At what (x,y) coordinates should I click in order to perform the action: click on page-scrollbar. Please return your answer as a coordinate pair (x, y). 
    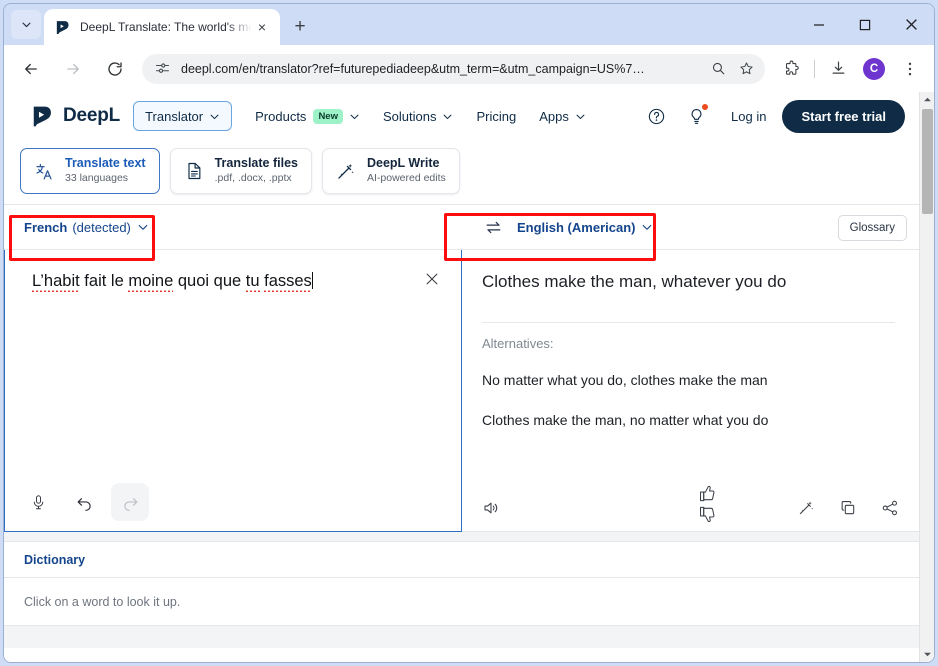
    Looking at the image, I should click on (926, 377).